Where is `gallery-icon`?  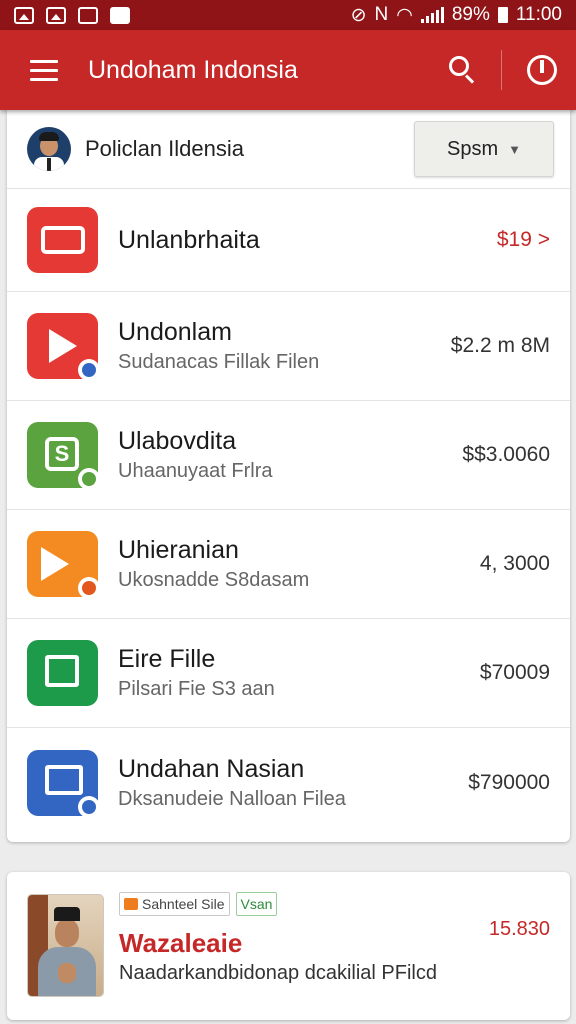
gallery-icon is located at coordinates (24, 15).